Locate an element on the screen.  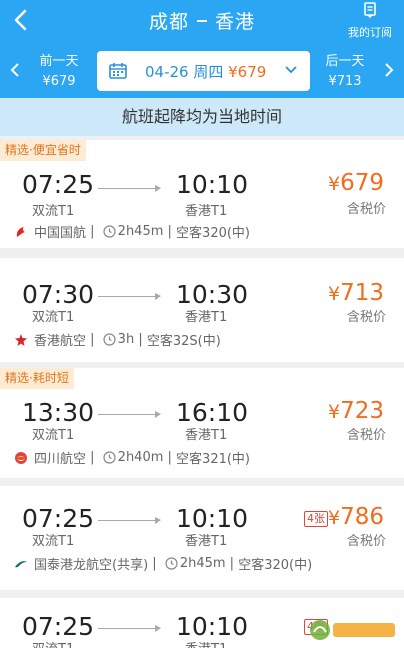
price-value: 679 is located at coordinates (362, 183).